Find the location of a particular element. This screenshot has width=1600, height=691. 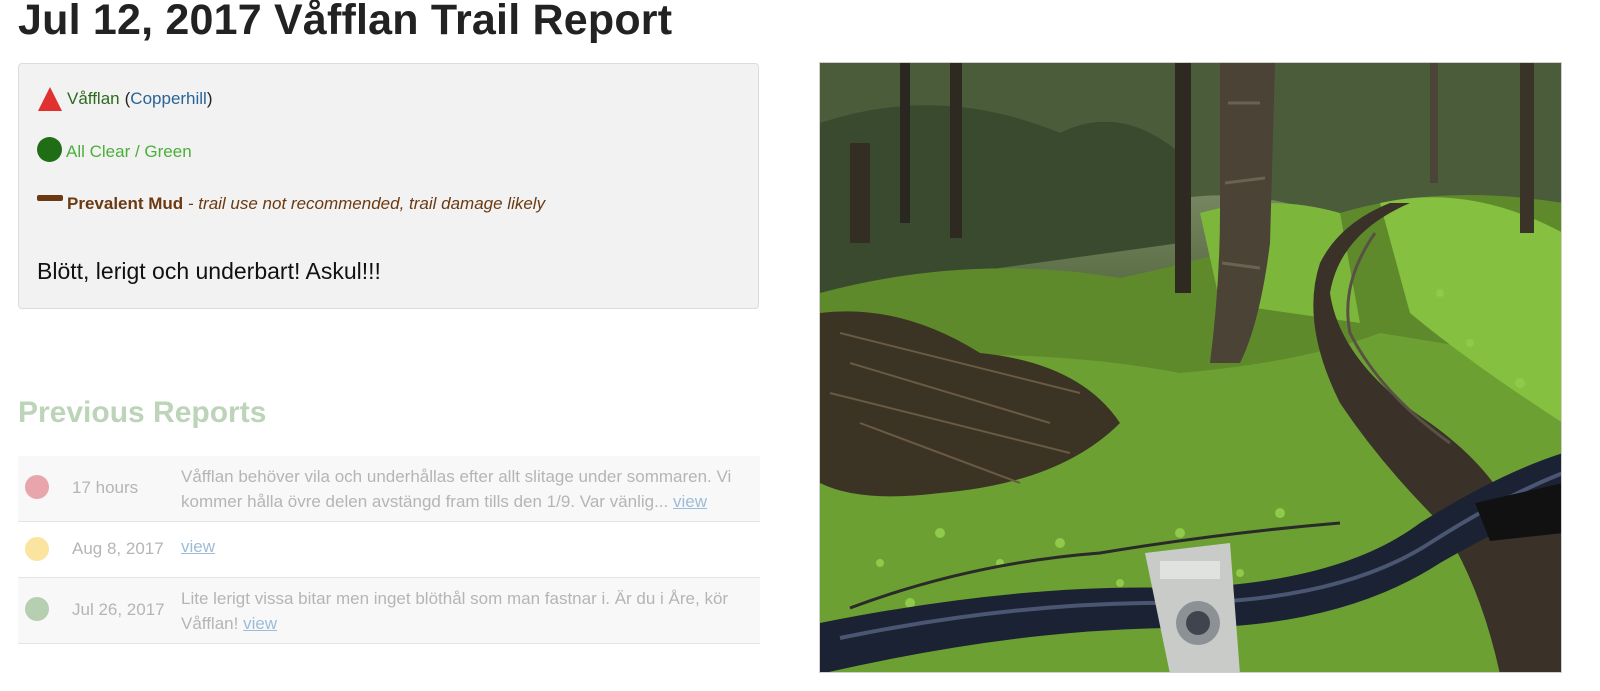

report-date: 17 hours is located at coordinates (105, 487).